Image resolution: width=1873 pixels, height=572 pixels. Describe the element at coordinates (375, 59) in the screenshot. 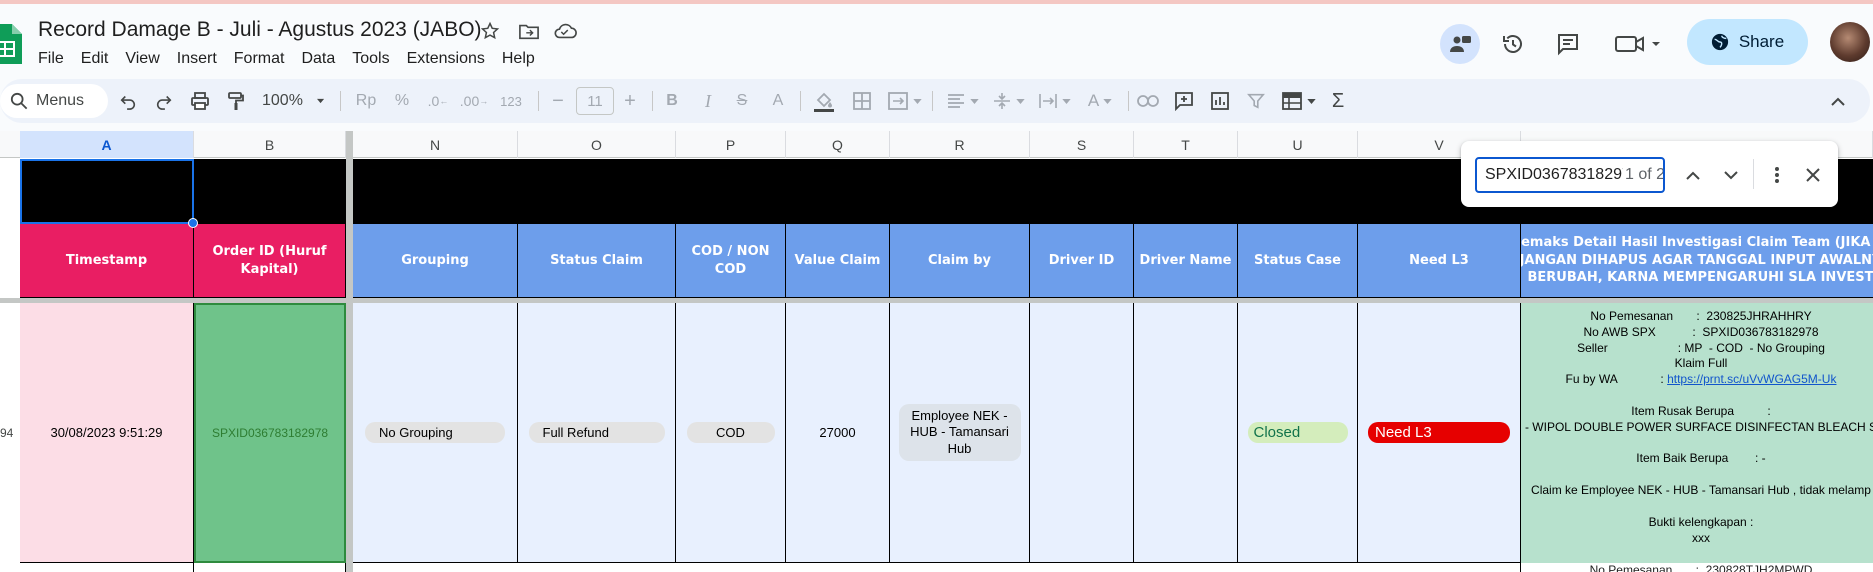

I see `menu-tools: Tools` at that location.